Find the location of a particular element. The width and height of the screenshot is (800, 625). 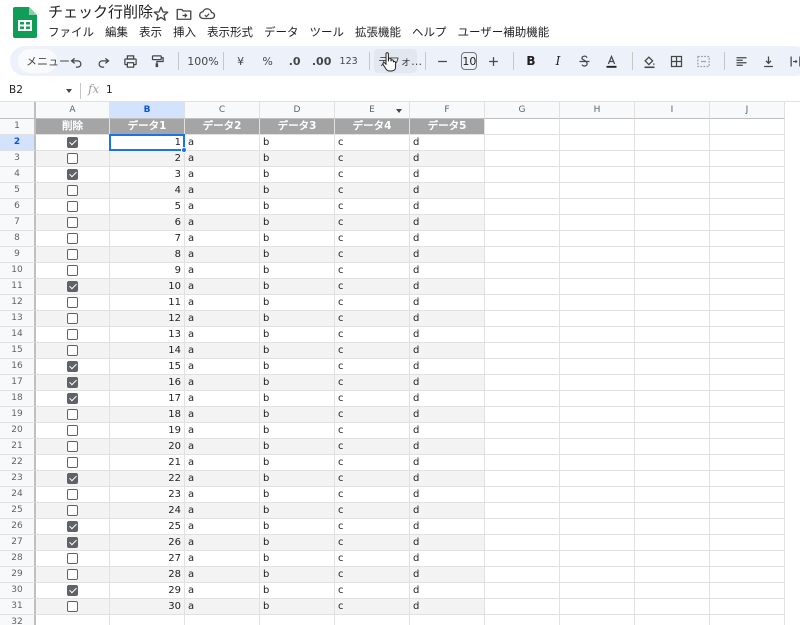

cell-b28: 27 is located at coordinates (147, 559).